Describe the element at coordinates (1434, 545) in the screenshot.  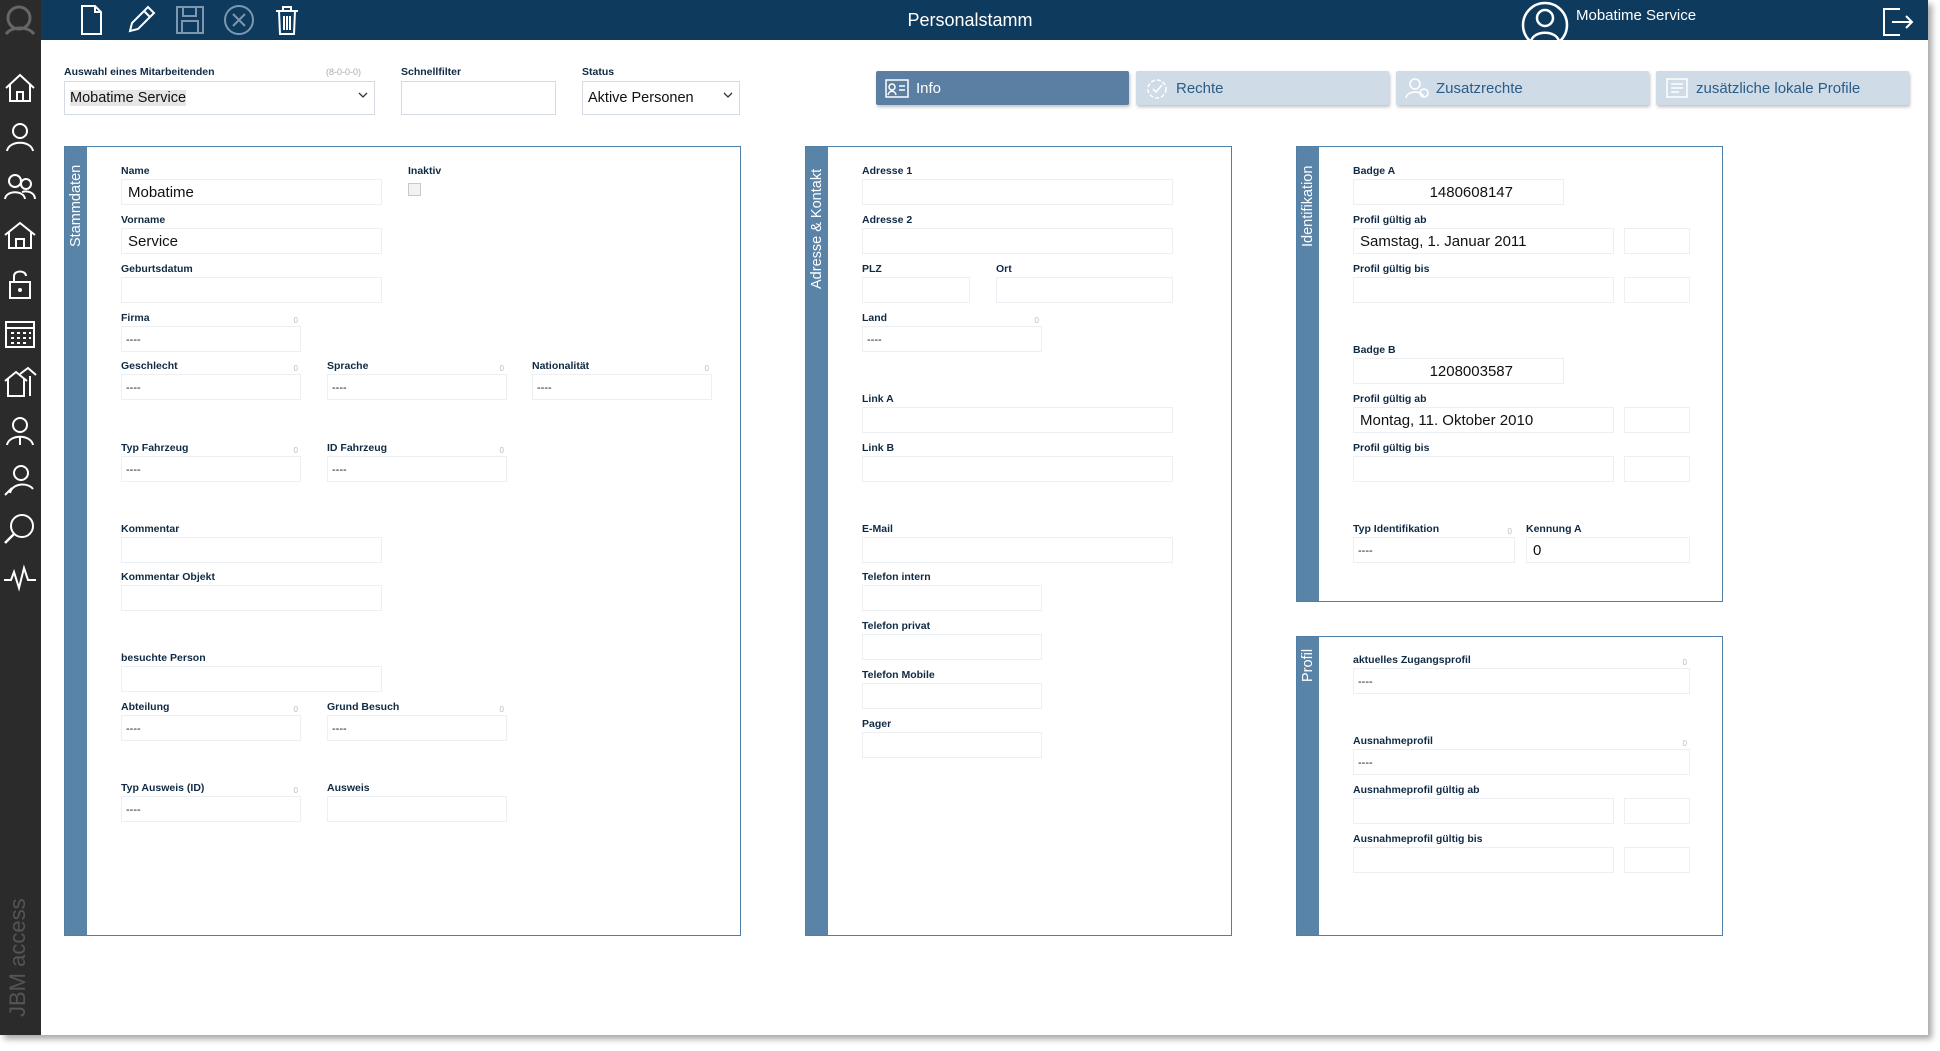
I see `typ-ident-select: 0 ----` at that location.